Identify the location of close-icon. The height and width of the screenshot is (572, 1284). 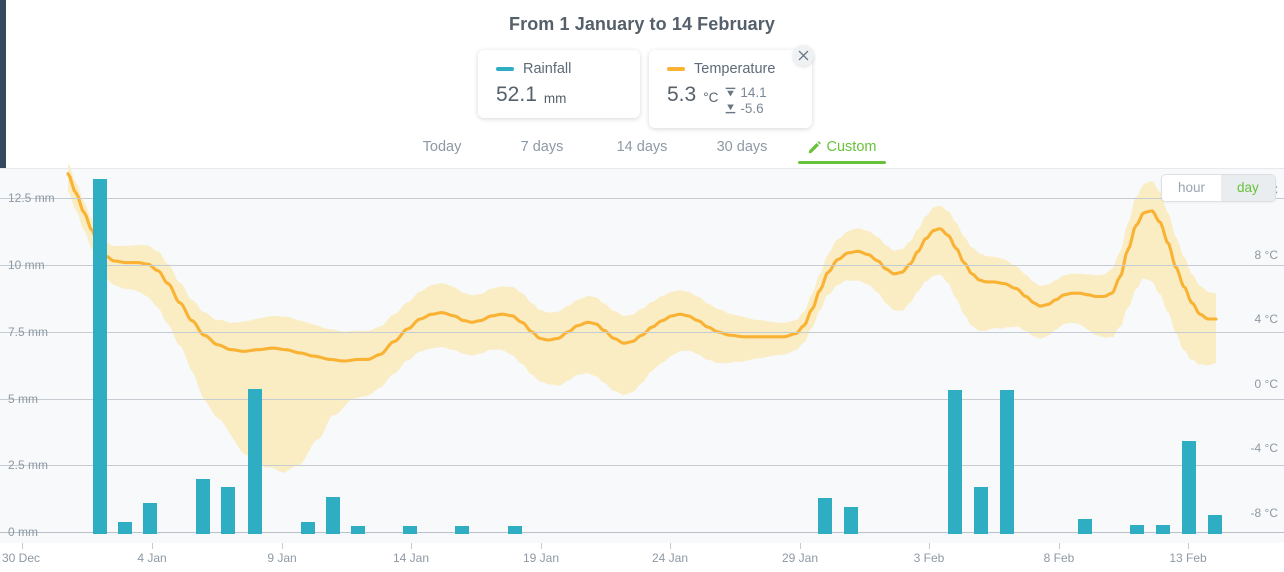
(803, 55).